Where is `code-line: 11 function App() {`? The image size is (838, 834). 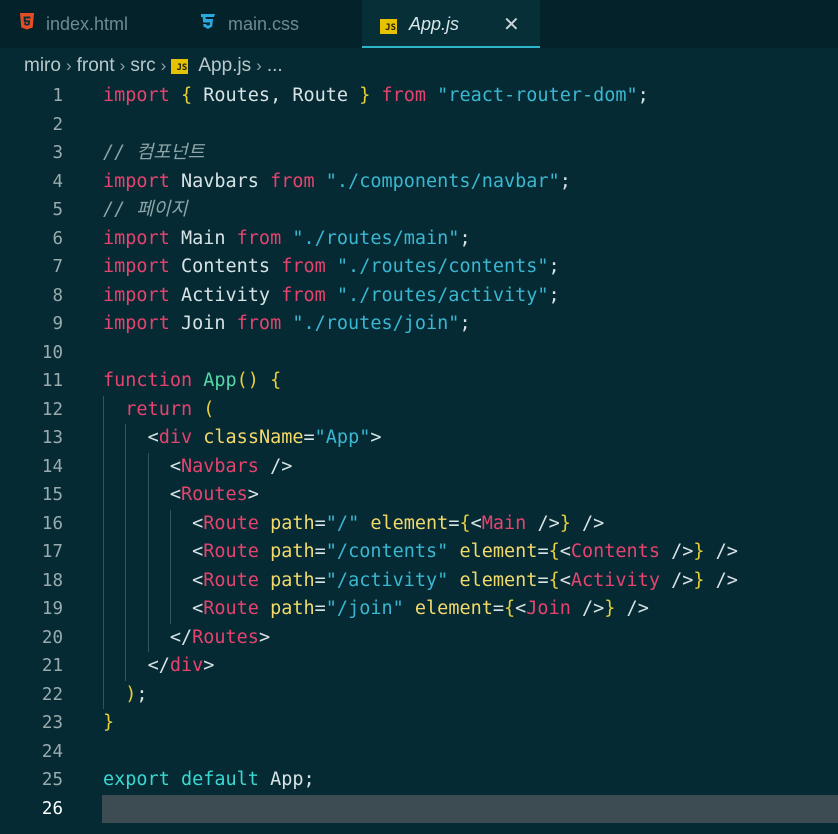
code-line: 11 function App() { is located at coordinates (419, 381).